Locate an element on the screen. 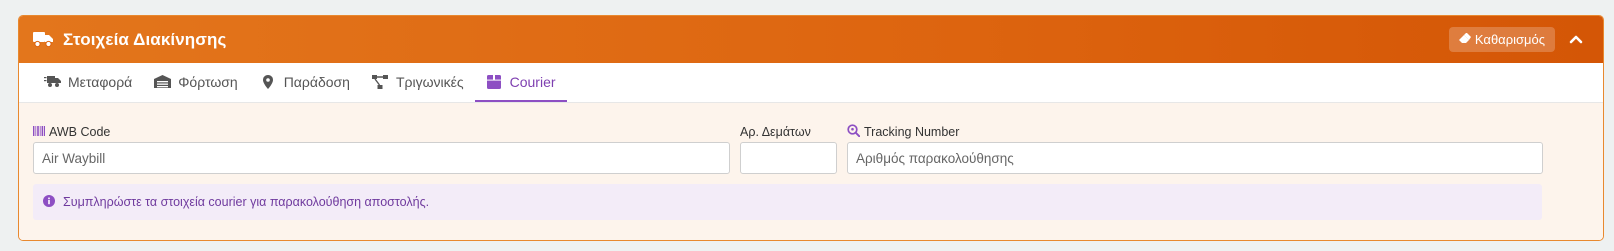  awb-label: AWB Code is located at coordinates (381, 132).